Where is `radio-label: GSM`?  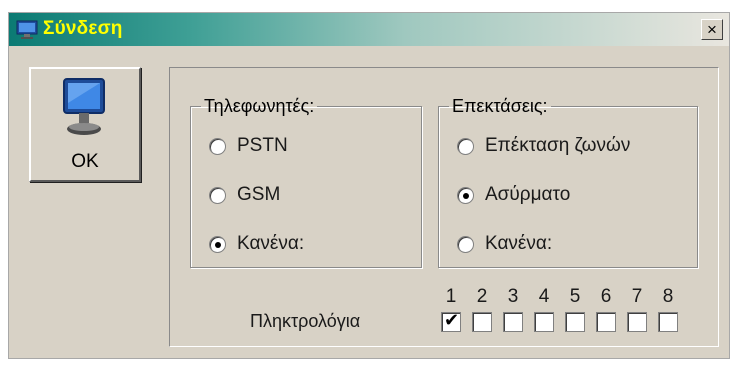 radio-label: GSM is located at coordinates (259, 194).